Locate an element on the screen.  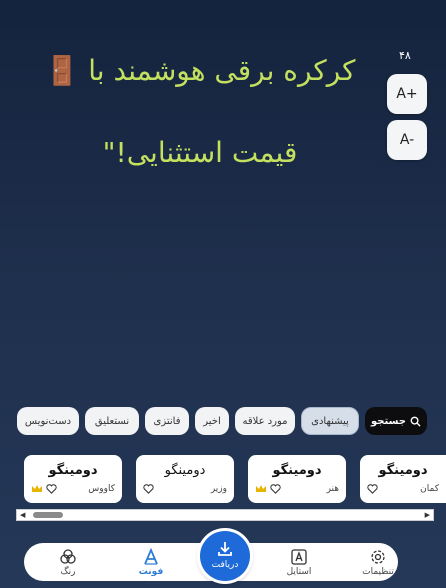
font-card-kaman: دومینگو کمان is located at coordinates (403, 479).